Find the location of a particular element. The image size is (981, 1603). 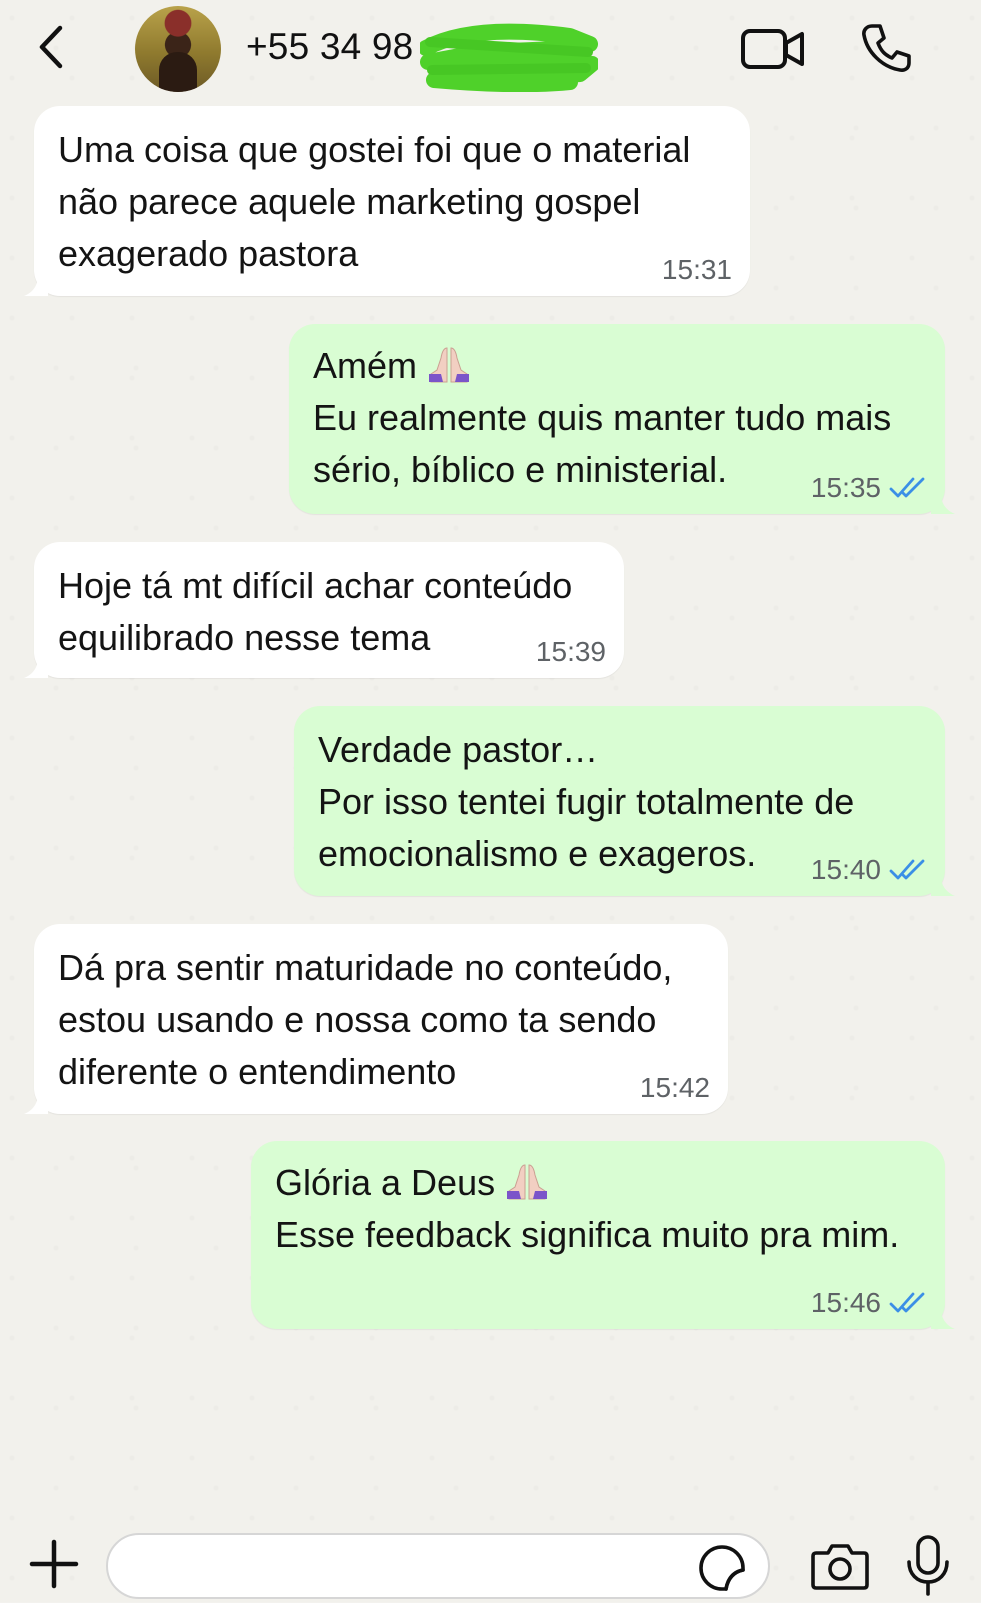

message-time: 15:31 is located at coordinates (696, 269).